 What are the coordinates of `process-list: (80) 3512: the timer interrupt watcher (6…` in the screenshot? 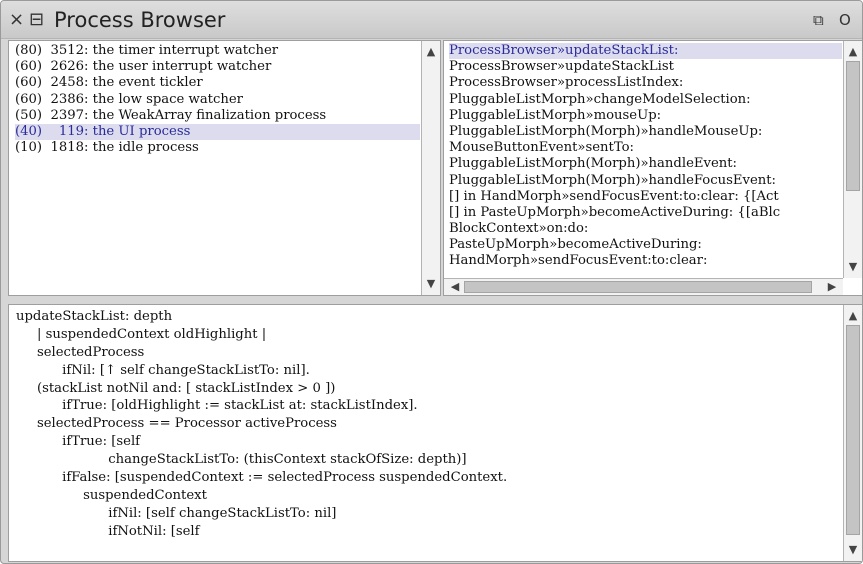 It's located at (217, 99).